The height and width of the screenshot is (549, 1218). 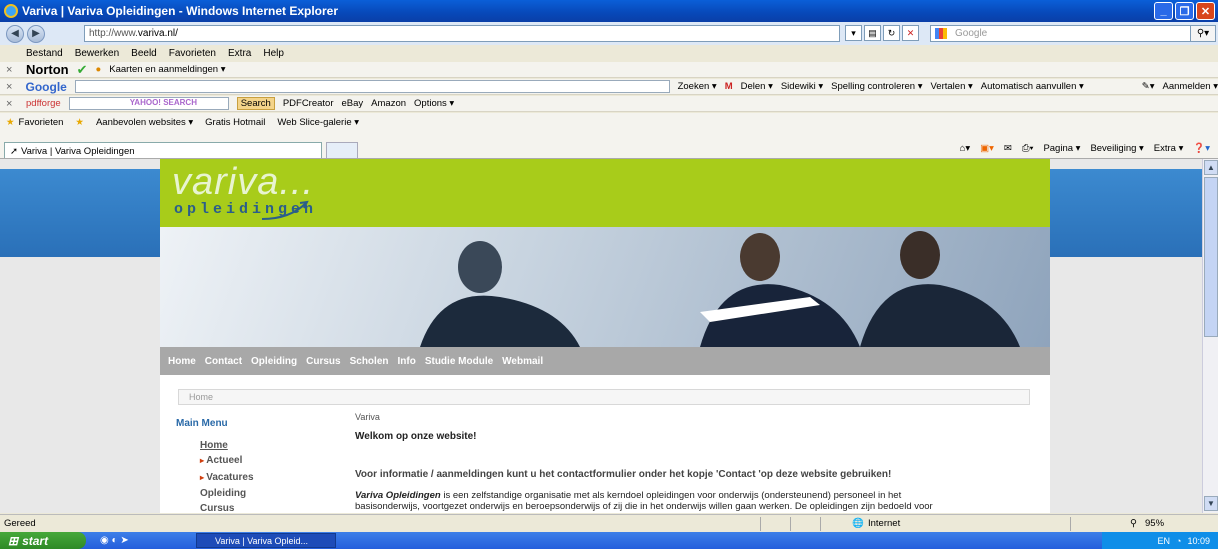 What do you see at coordinates (1164, 541) in the screenshot?
I see `language-indicator: EN` at bounding box center [1164, 541].